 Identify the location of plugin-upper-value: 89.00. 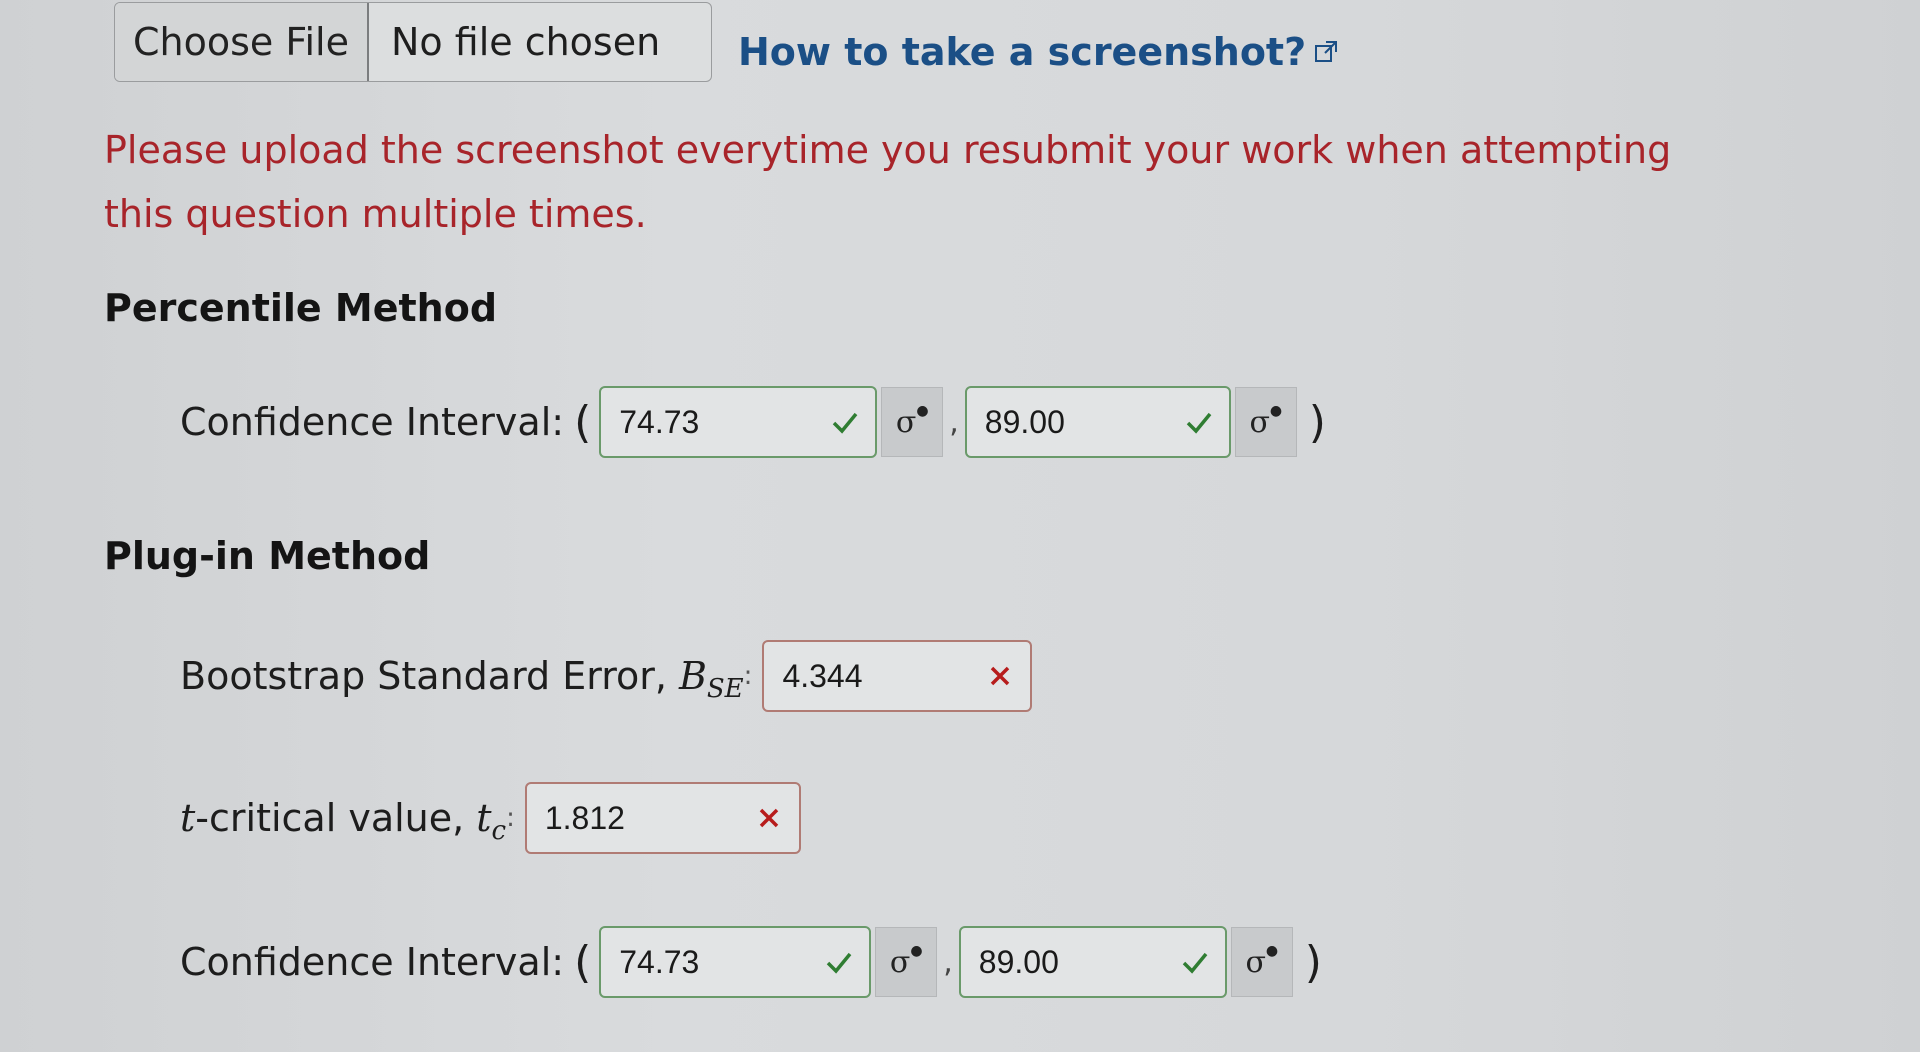
(1018, 961).